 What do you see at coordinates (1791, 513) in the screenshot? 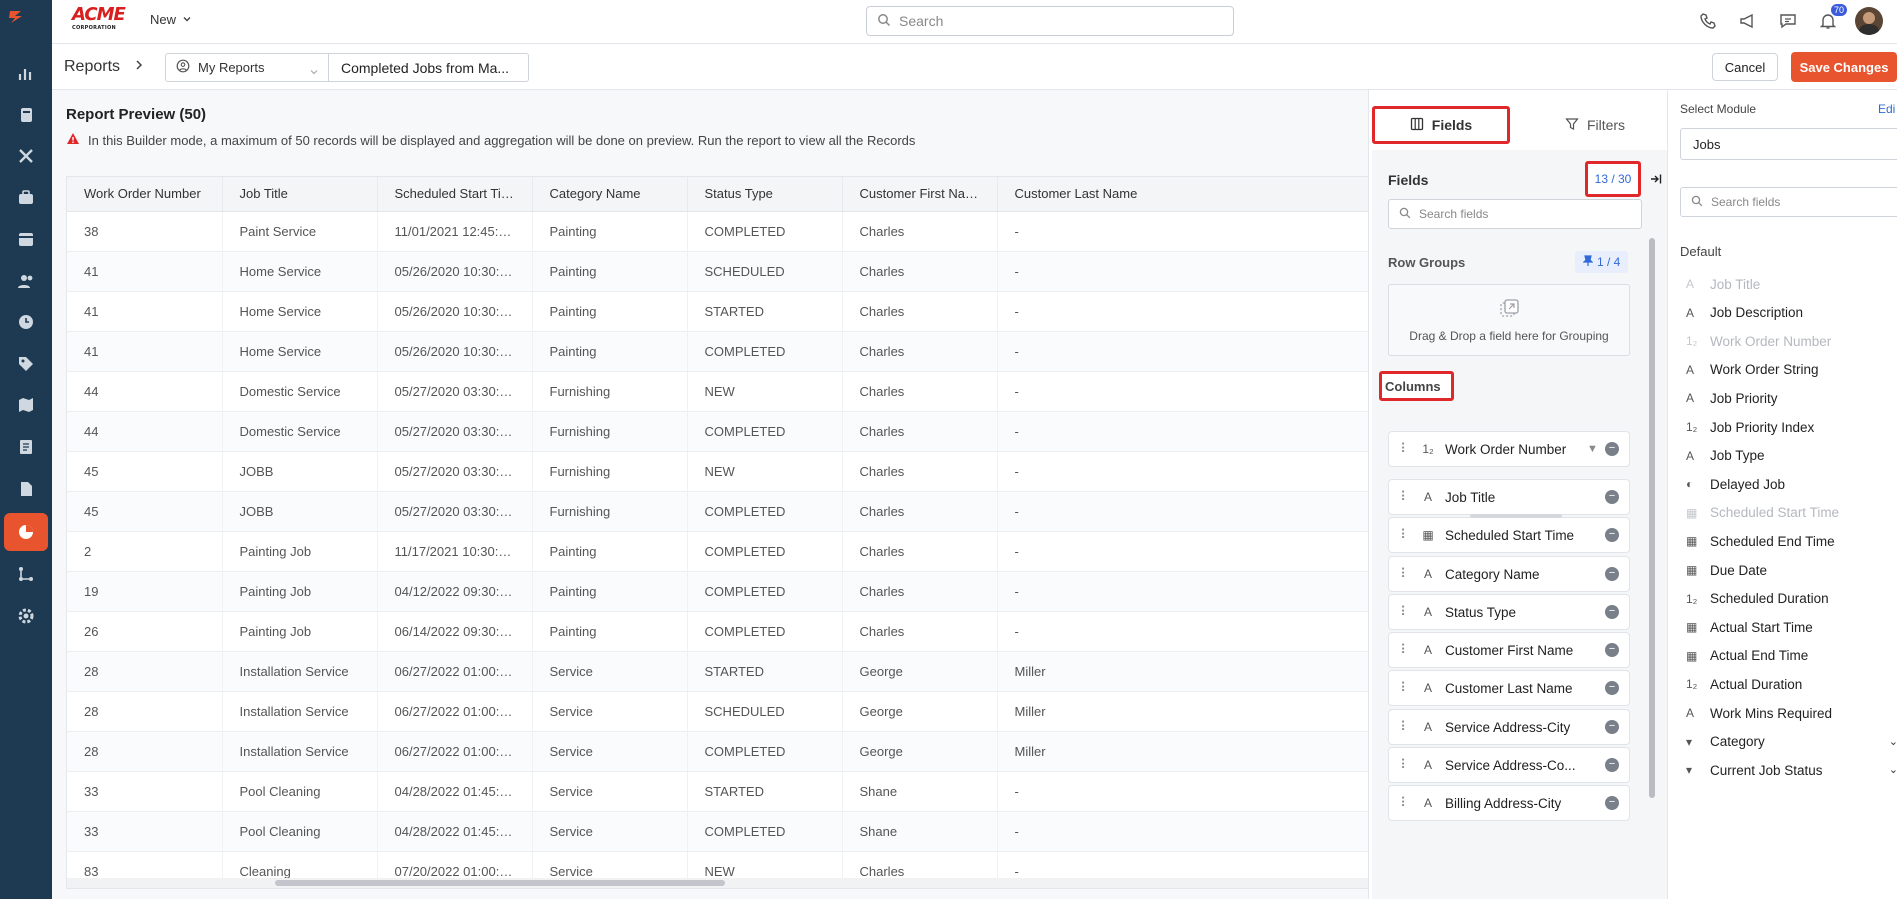
I see `module-field-item: ▦ Scheduled Start Time` at bounding box center [1791, 513].